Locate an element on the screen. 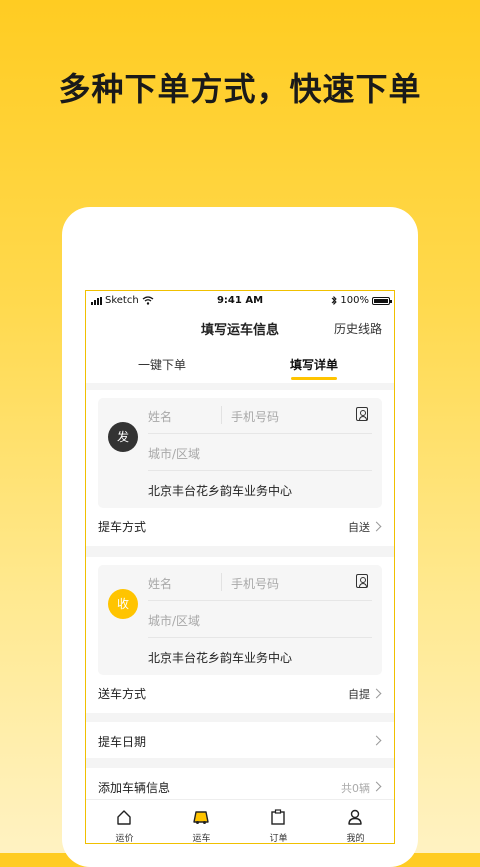 This screenshot has width=480, height=867. receiver-form: 收 姓名 手机号码 城市/区域 北京丰台花乡韵车业务中心 is located at coordinates (240, 620).